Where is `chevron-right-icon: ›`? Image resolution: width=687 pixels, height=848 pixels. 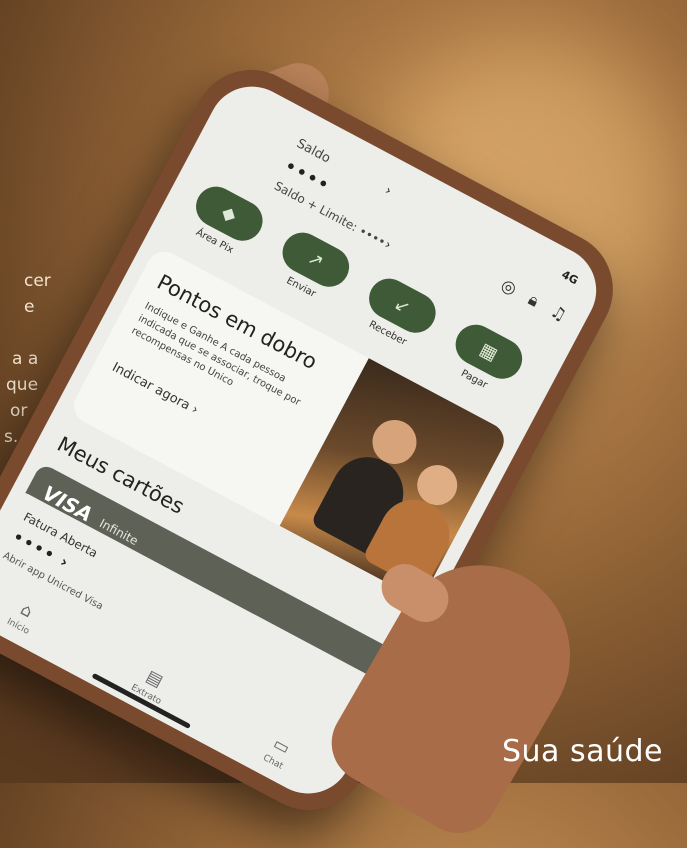
chevron-right-icon: › is located at coordinates (388, 191).